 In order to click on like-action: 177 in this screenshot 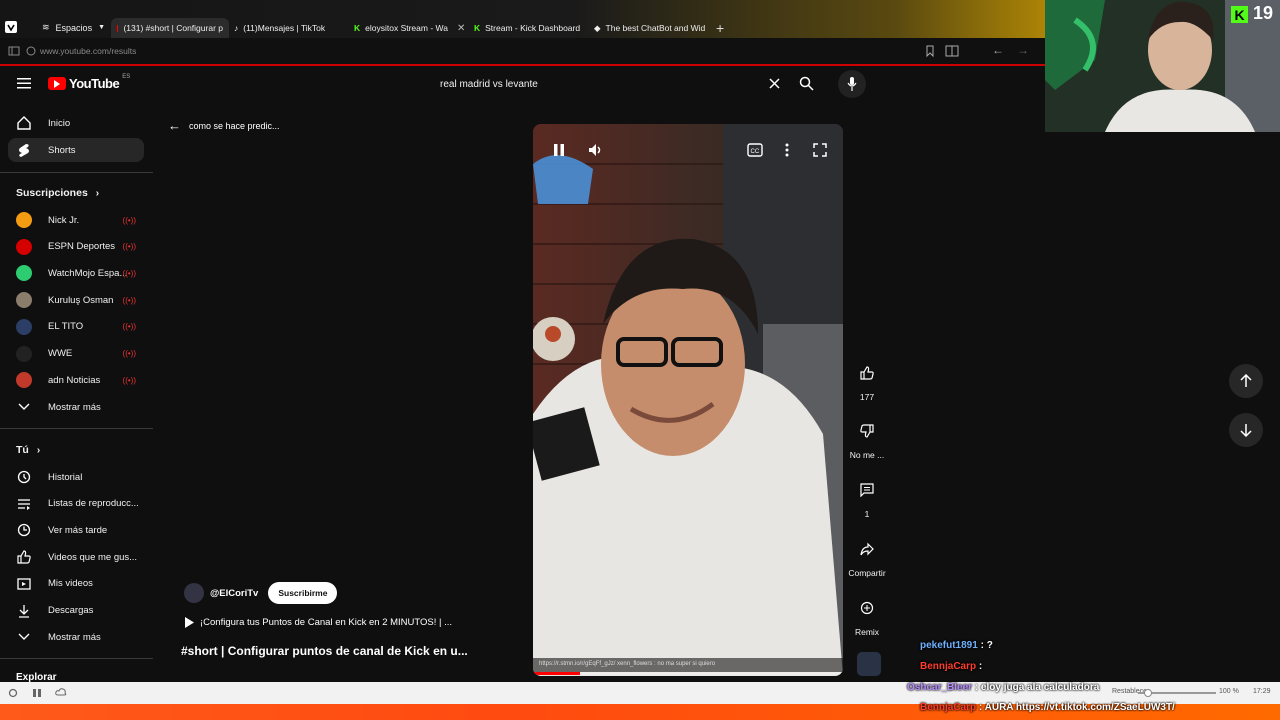, I will do `click(867, 379)`.